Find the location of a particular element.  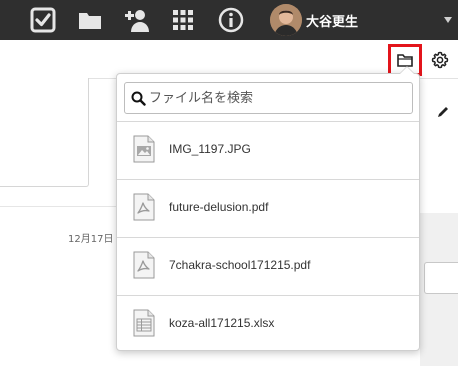

user-menu: 大谷更生 is located at coordinates (363, 20).